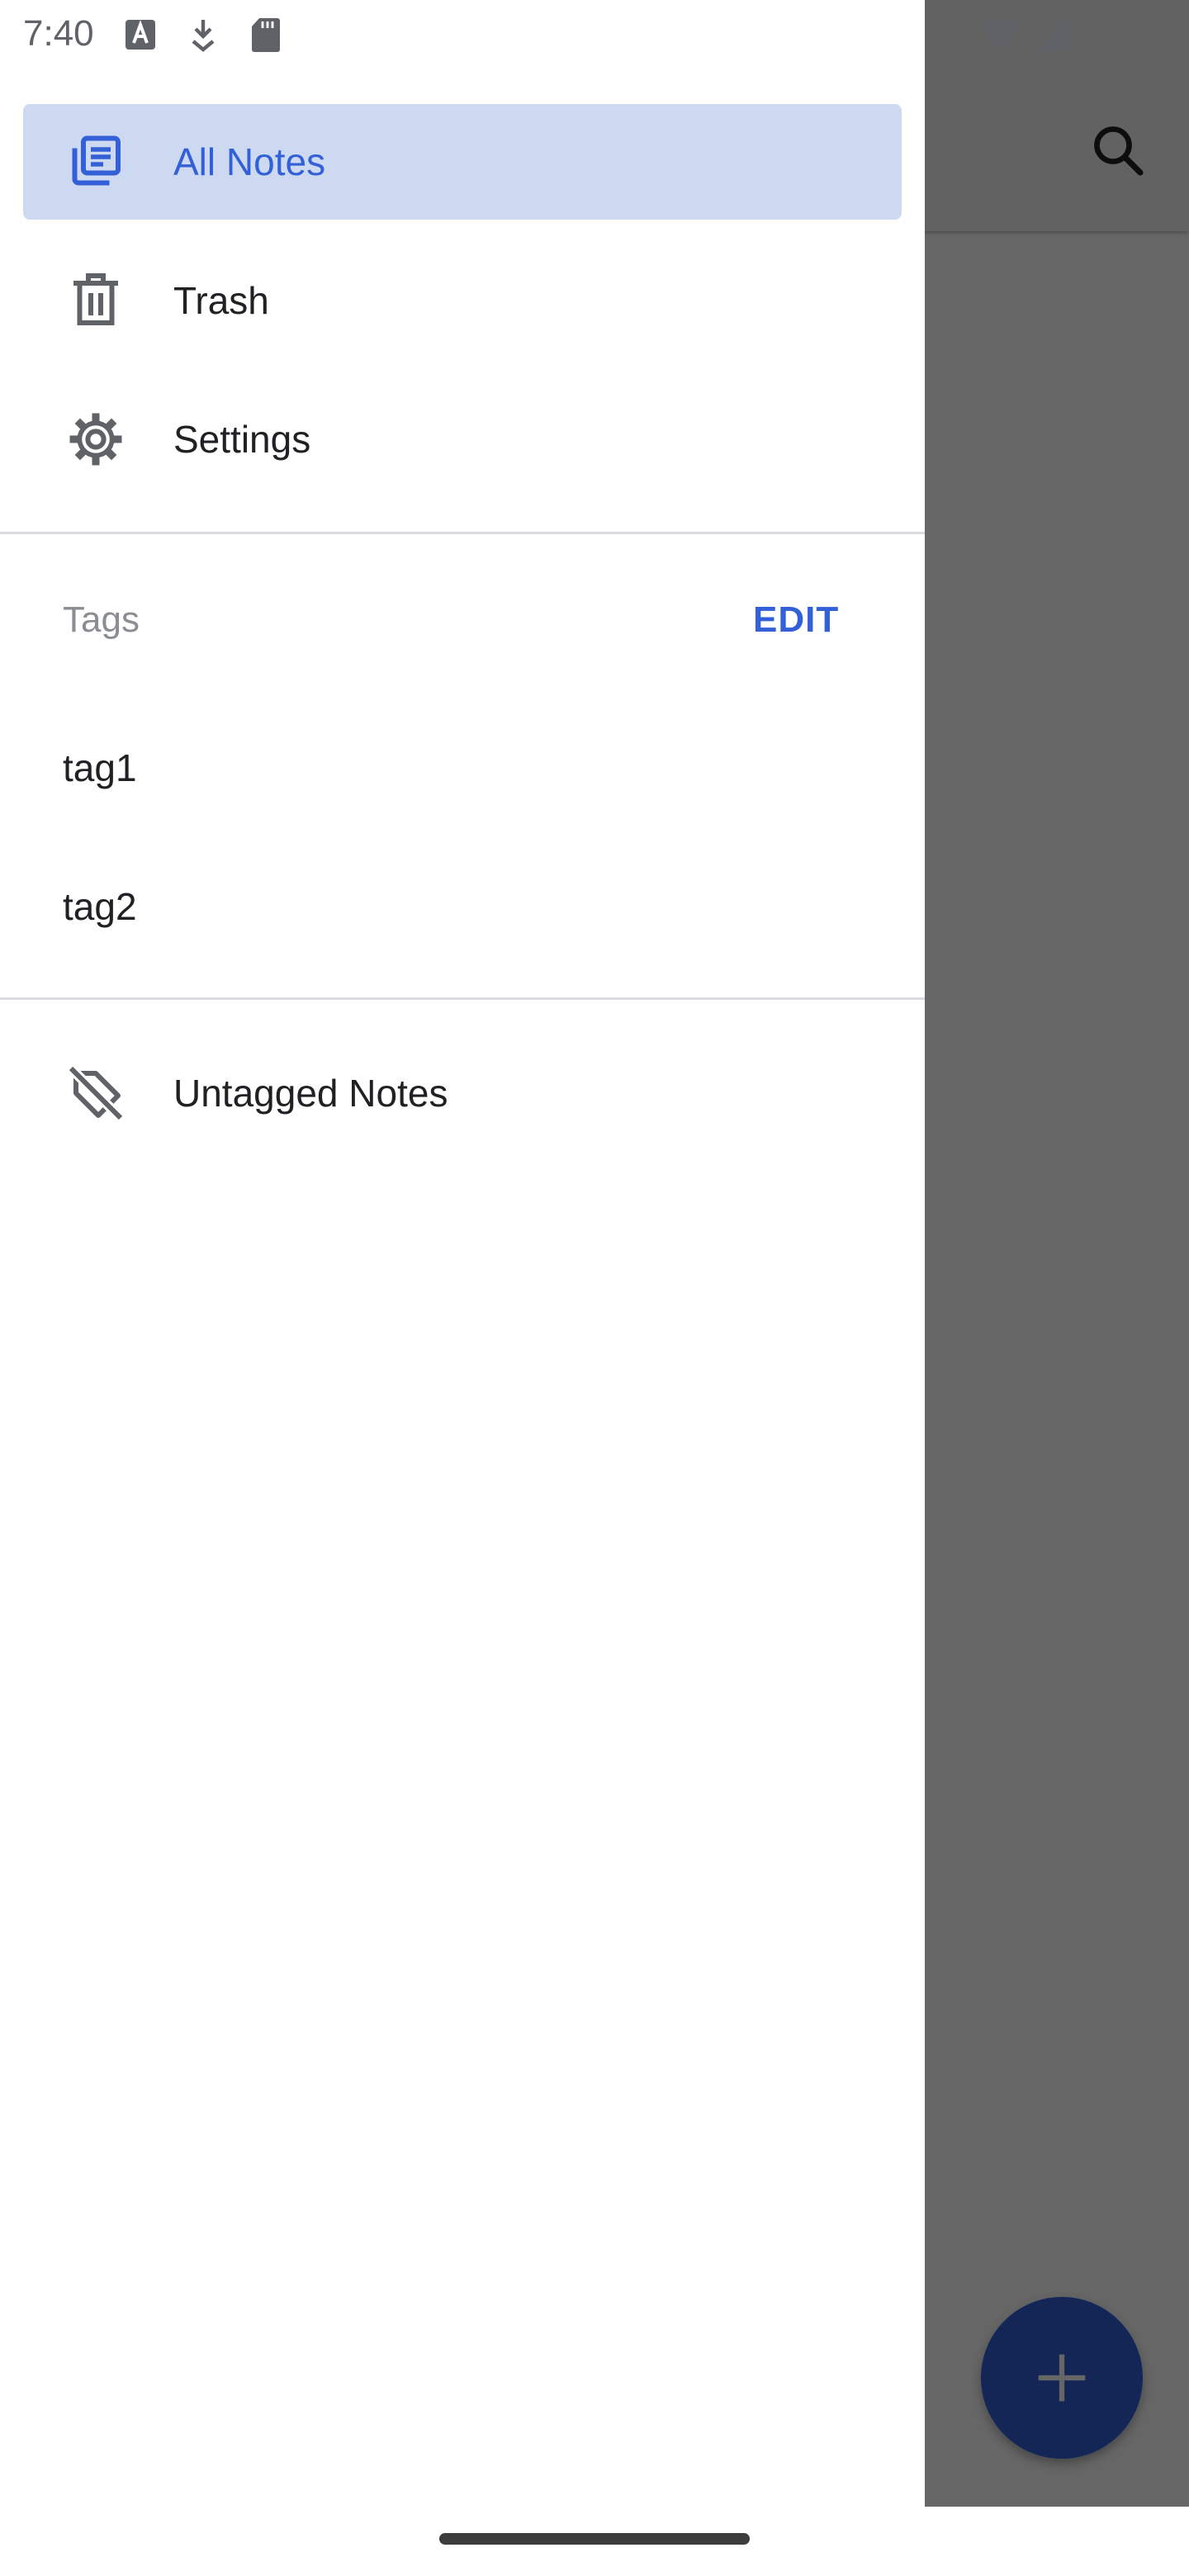 The width and height of the screenshot is (1189, 2576). What do you see at coordinates (462, 162) in the screenshot?
I see `nav-item-all-notes: All Notes` at bounding box center [462, 162].